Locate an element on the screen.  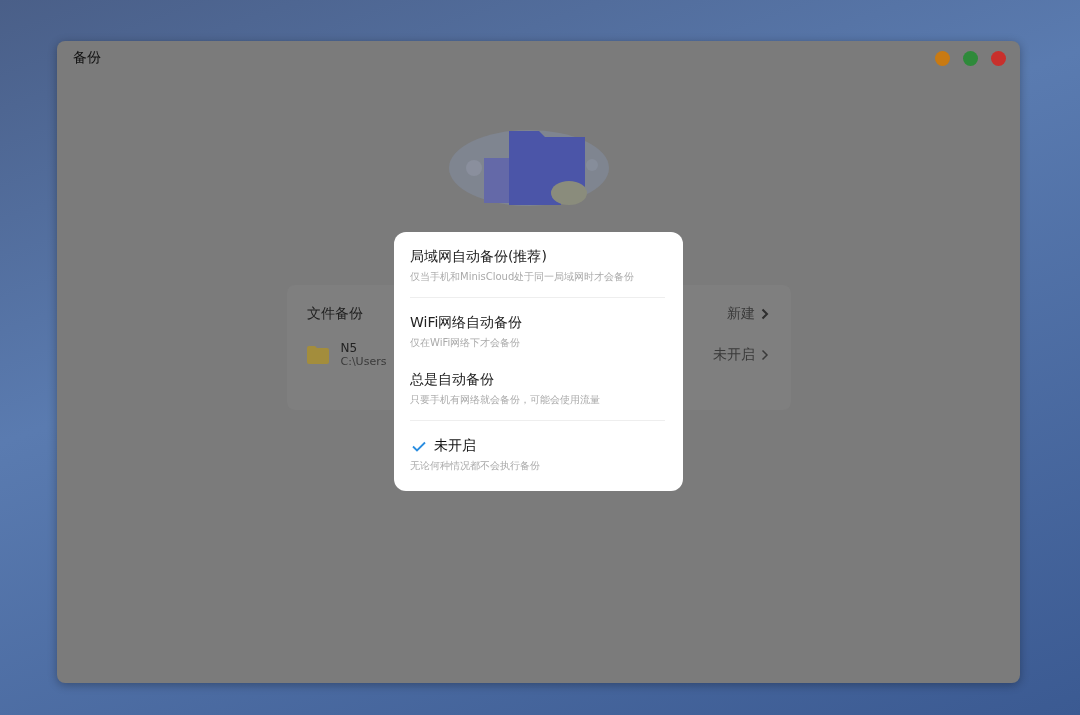
option-title: 总是自动备份 is located at coordinates (452, 380).